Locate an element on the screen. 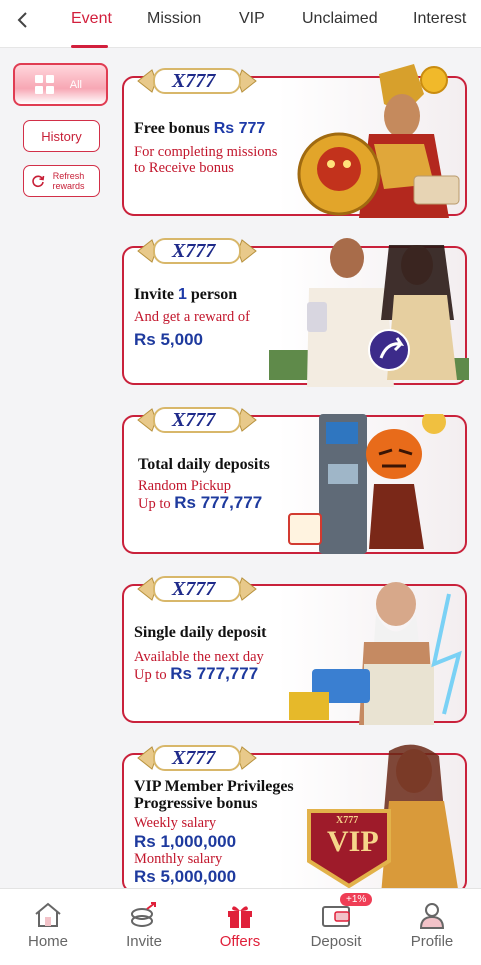  invite-icon is located at coordinates (143, 914).